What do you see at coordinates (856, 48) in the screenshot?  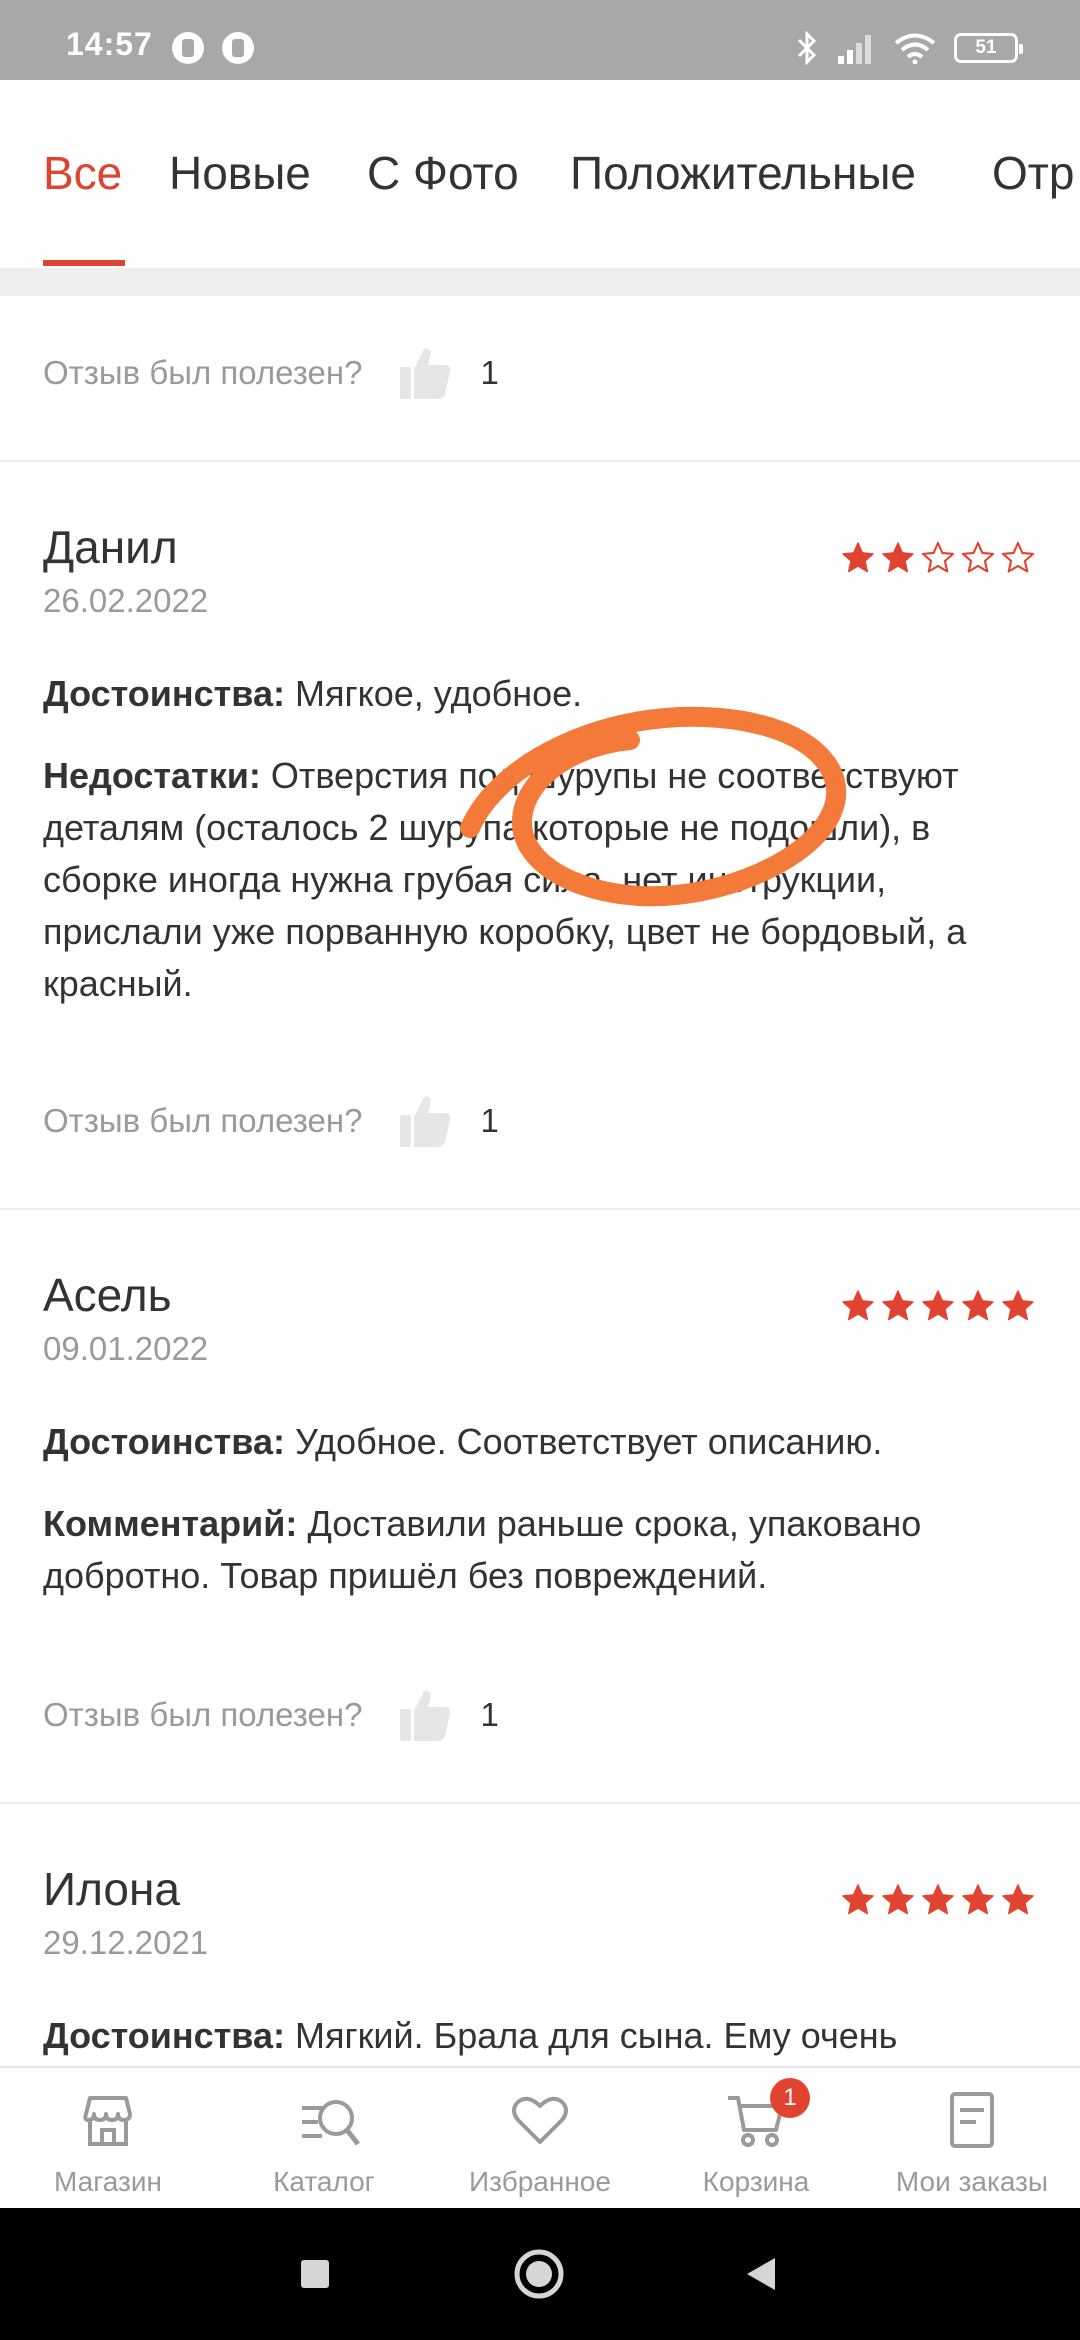 I see `cellular-signal-icon` at bounding box center [856, 48].